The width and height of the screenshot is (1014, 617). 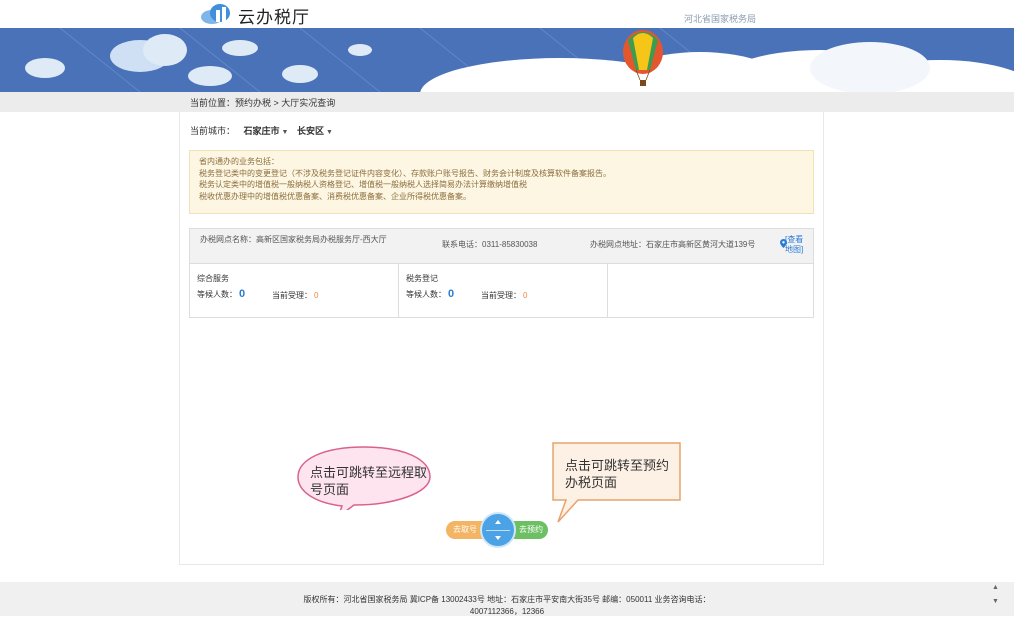 What do you see at coordinates (215, 14) in the screenshot?
I see `cloud-logo-icon` at bounding box center [215, 14].